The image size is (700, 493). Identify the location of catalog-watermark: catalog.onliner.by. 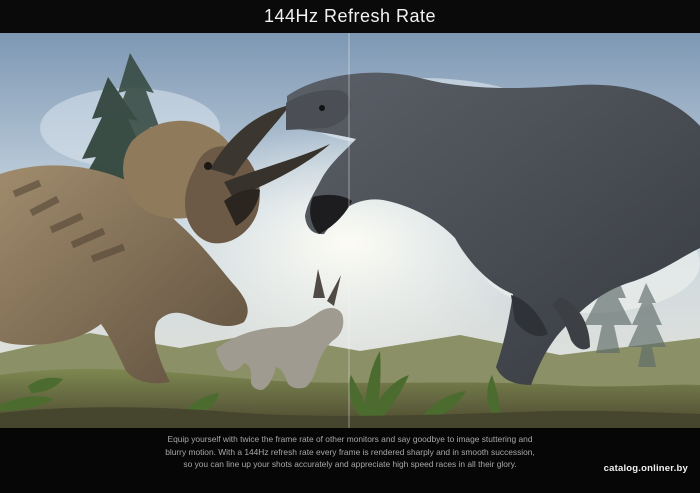
(645, 468).